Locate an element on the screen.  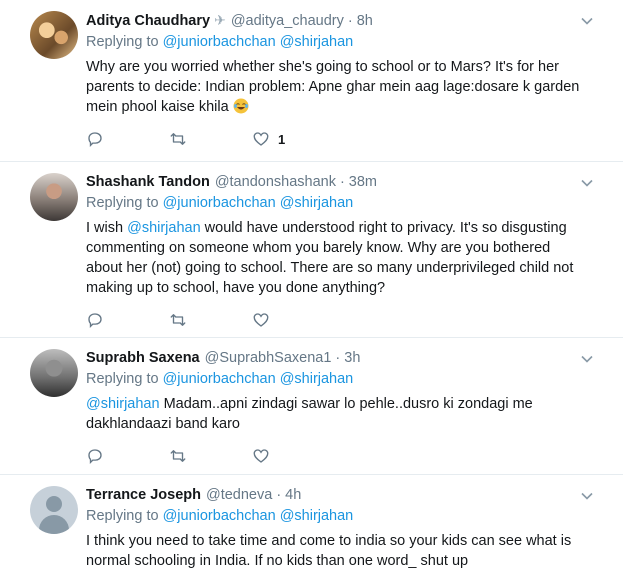
tweet-actions: 1 is located at coordinates (348, 139).